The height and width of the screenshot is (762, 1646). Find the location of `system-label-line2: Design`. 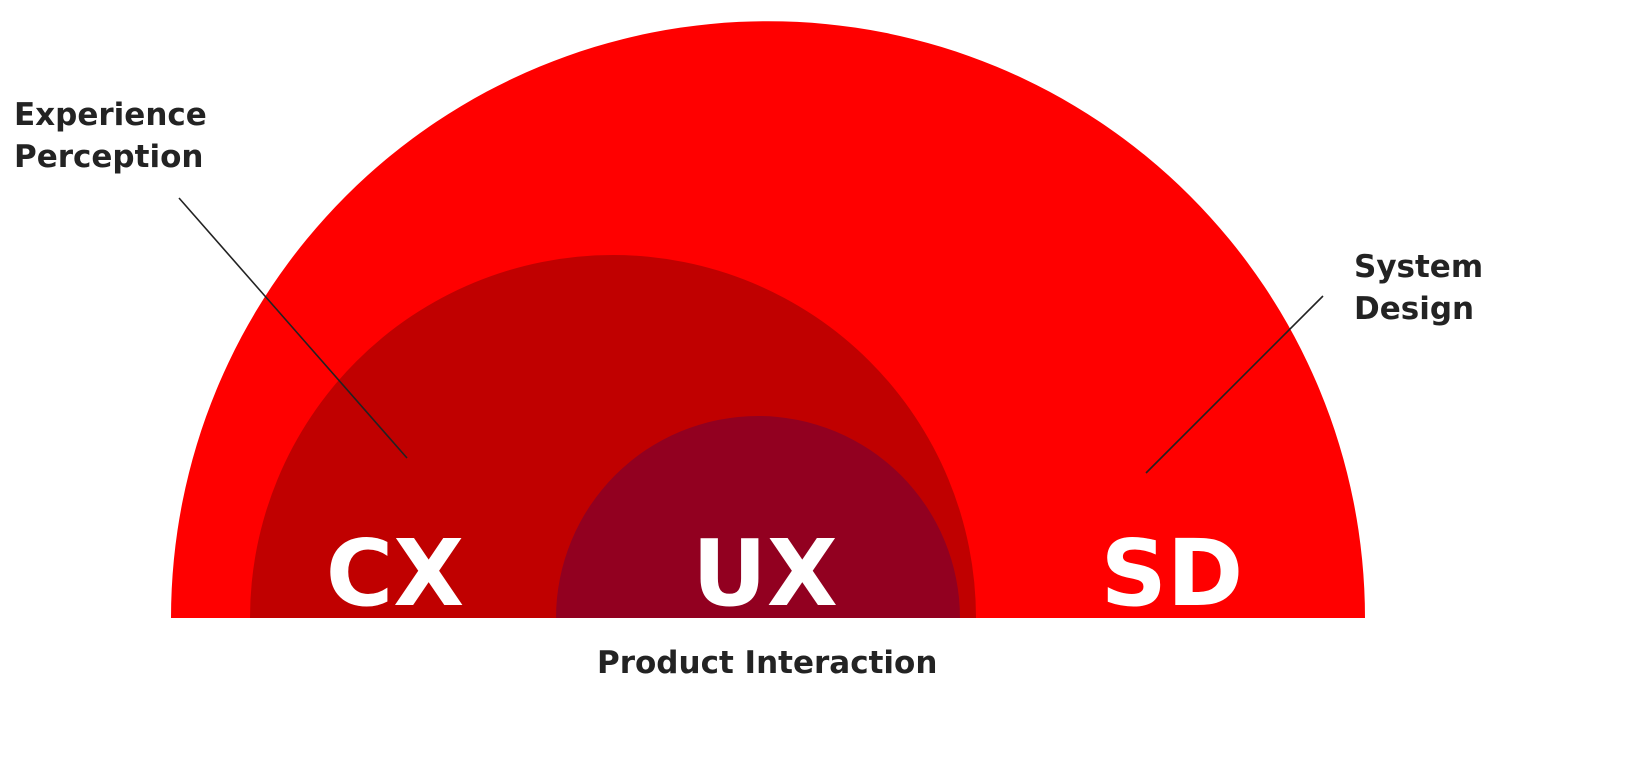

system-label-line2: Design is located at coordinates (1414, 309).